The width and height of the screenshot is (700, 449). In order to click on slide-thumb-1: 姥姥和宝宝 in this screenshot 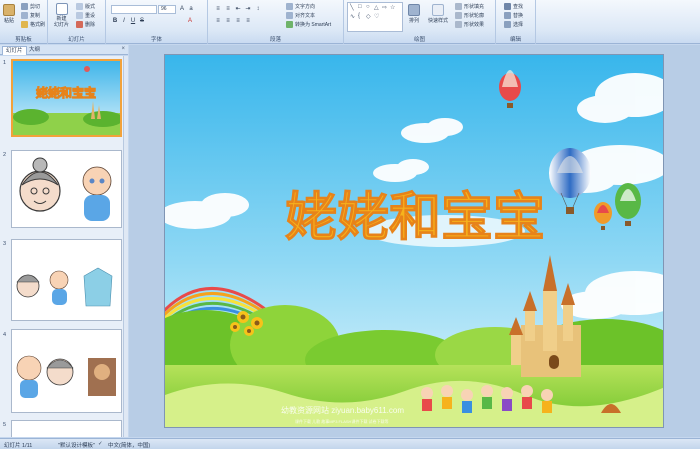, I will do `click(66, 98)`.